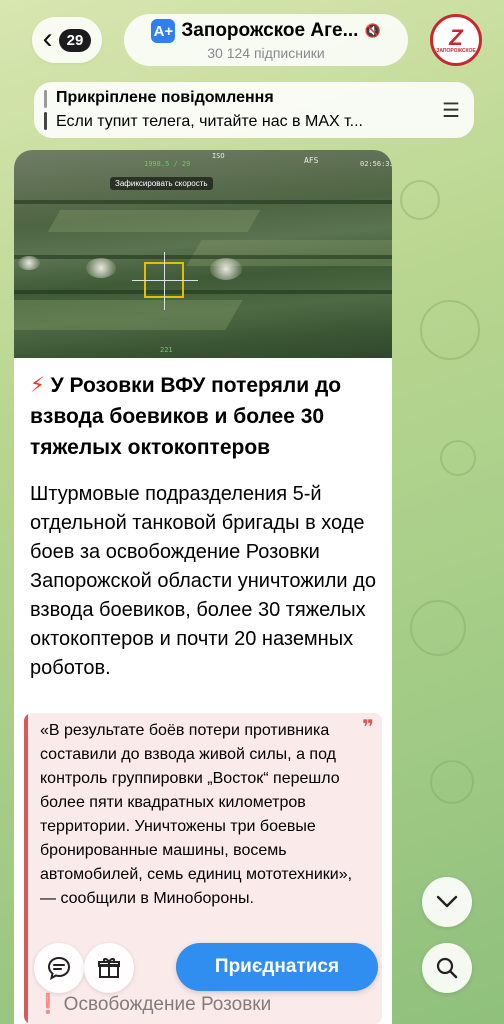 The width and height of the screenshot is (504, 1024). I want to click on comment-icon, so click(59, 968).